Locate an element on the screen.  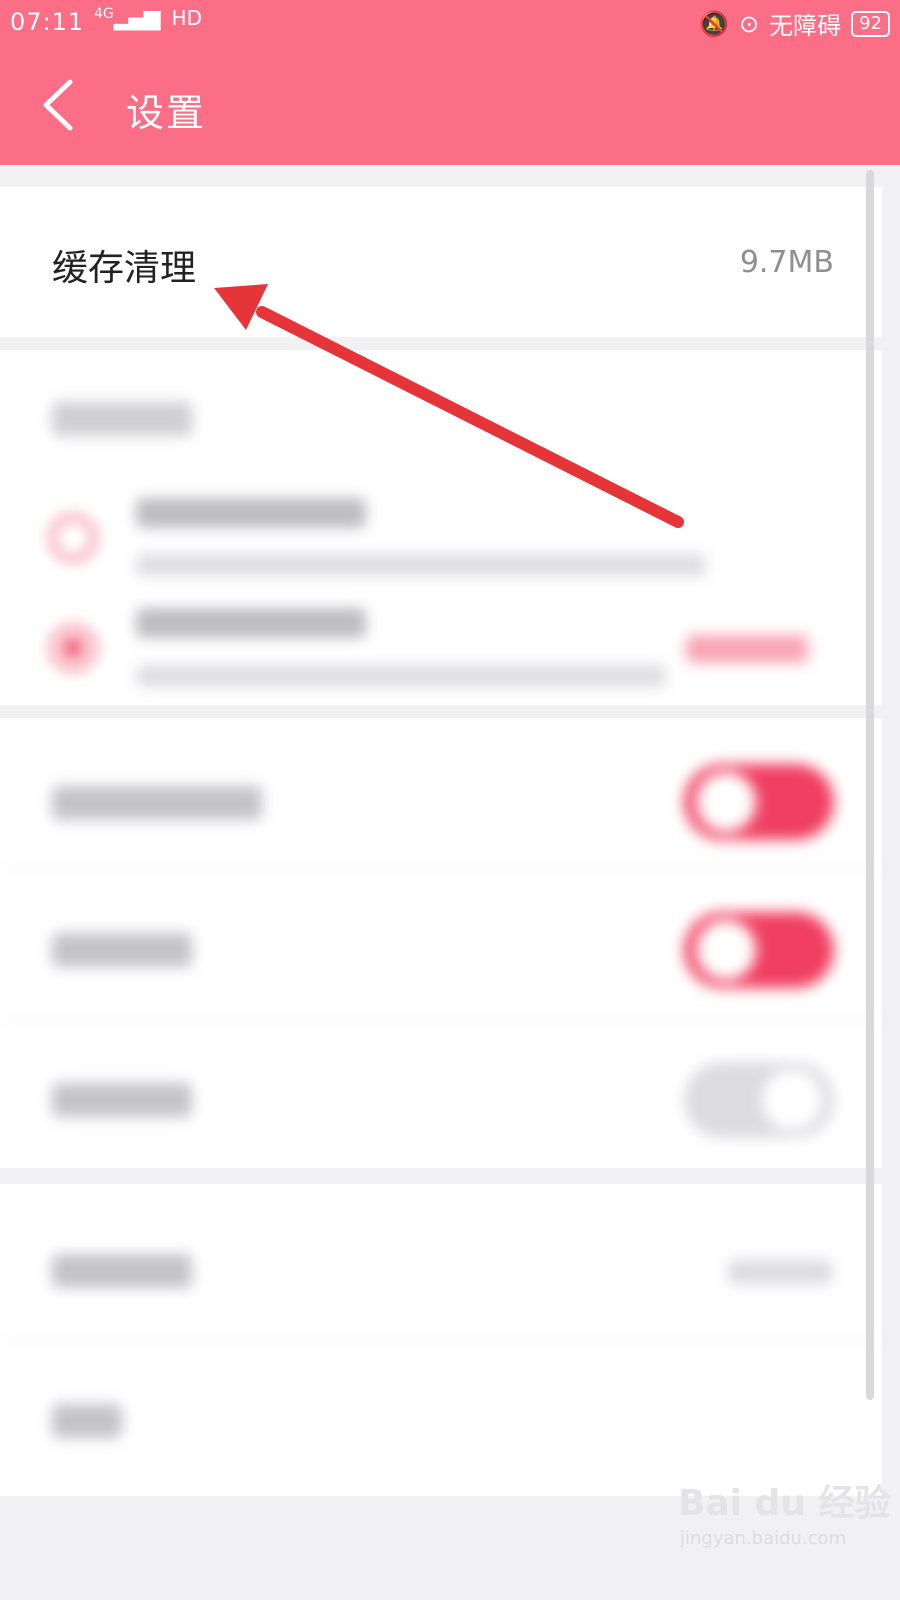
annotation-arrow-icon is located at coordinates (449, 406).